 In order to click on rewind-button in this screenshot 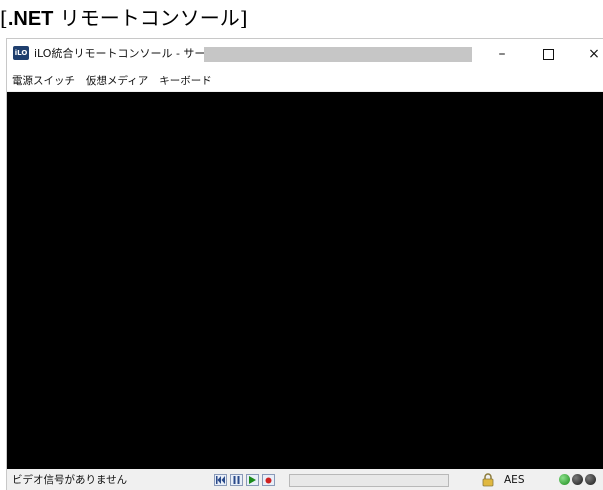, I will do `click(220, 480)`.